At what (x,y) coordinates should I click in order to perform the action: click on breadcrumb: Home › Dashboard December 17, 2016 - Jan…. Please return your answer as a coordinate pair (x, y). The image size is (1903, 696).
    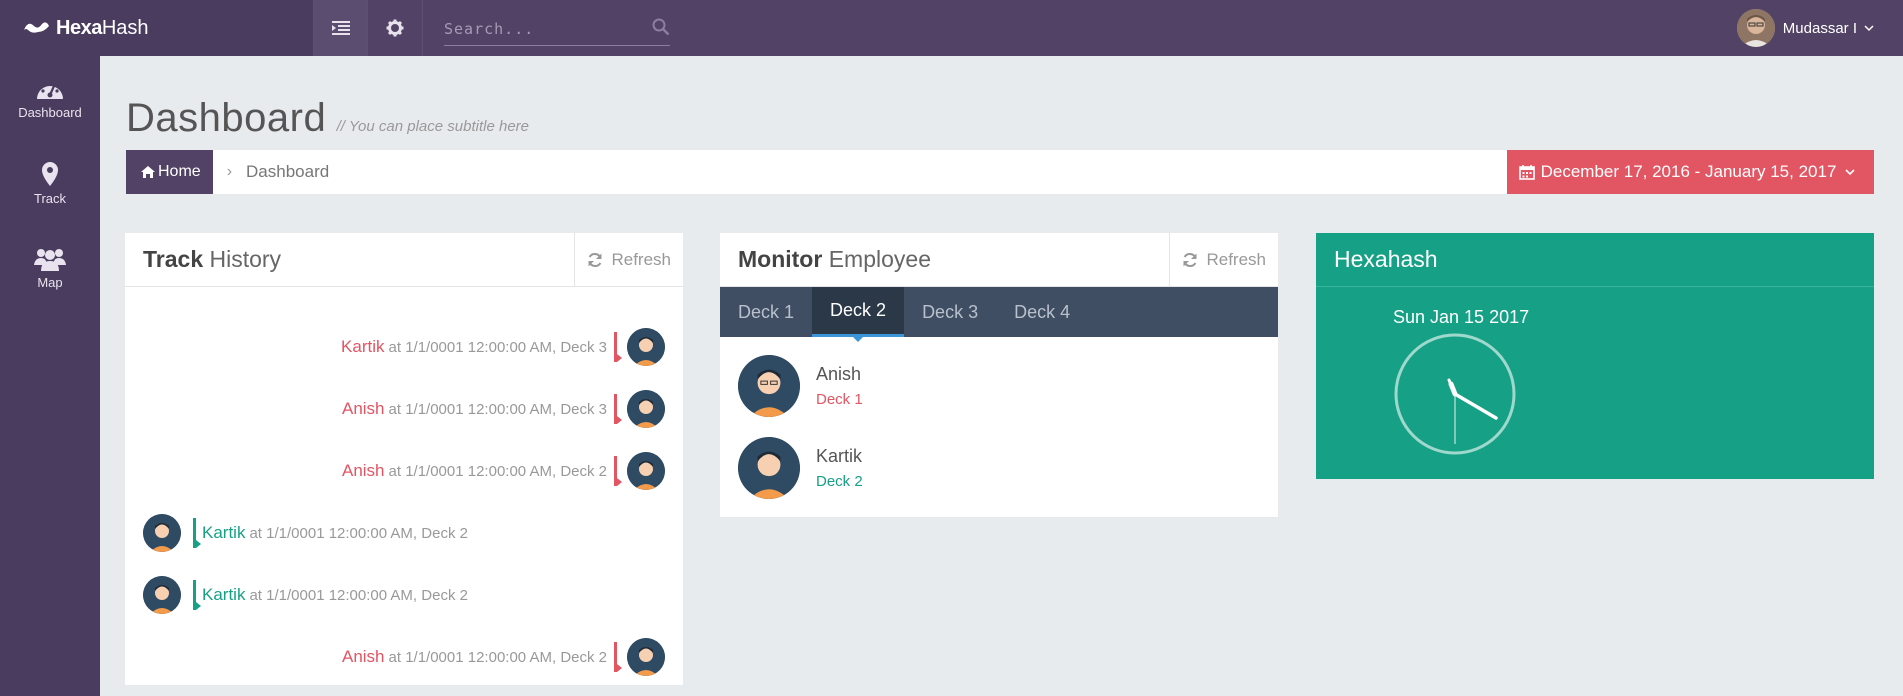
    Looking at the image, I should click on (1000, 172).